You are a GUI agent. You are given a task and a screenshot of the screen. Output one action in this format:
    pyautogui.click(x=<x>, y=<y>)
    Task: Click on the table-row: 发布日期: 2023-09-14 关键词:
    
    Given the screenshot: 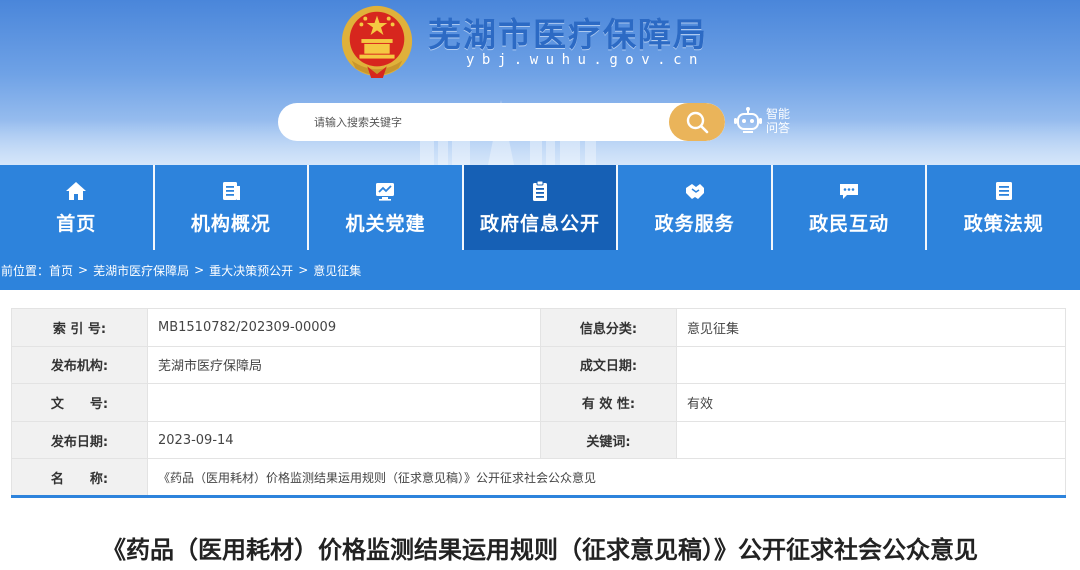 What is the action you would take?
    pyautogui.click(x=538, y=440)
    